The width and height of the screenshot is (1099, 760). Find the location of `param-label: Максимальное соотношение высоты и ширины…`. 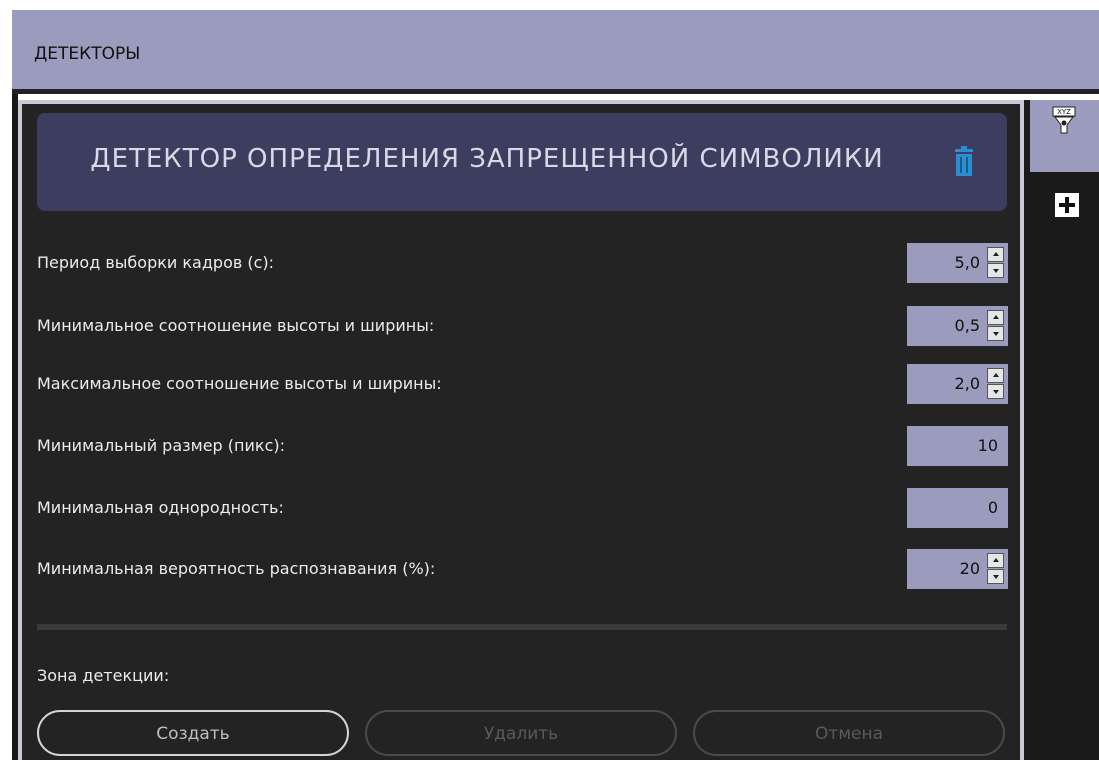

param-label: Максимальное соотношение высоты и ширины… is located at coordinates (239, 383).